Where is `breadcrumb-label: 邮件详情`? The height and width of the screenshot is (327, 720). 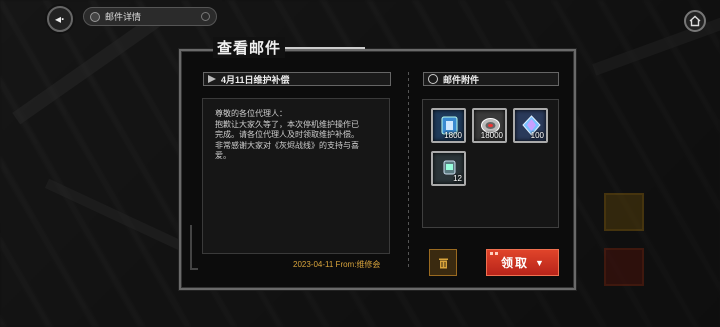
breadcrumb-label: 邮件详情 is located at coordinates (123, 17).